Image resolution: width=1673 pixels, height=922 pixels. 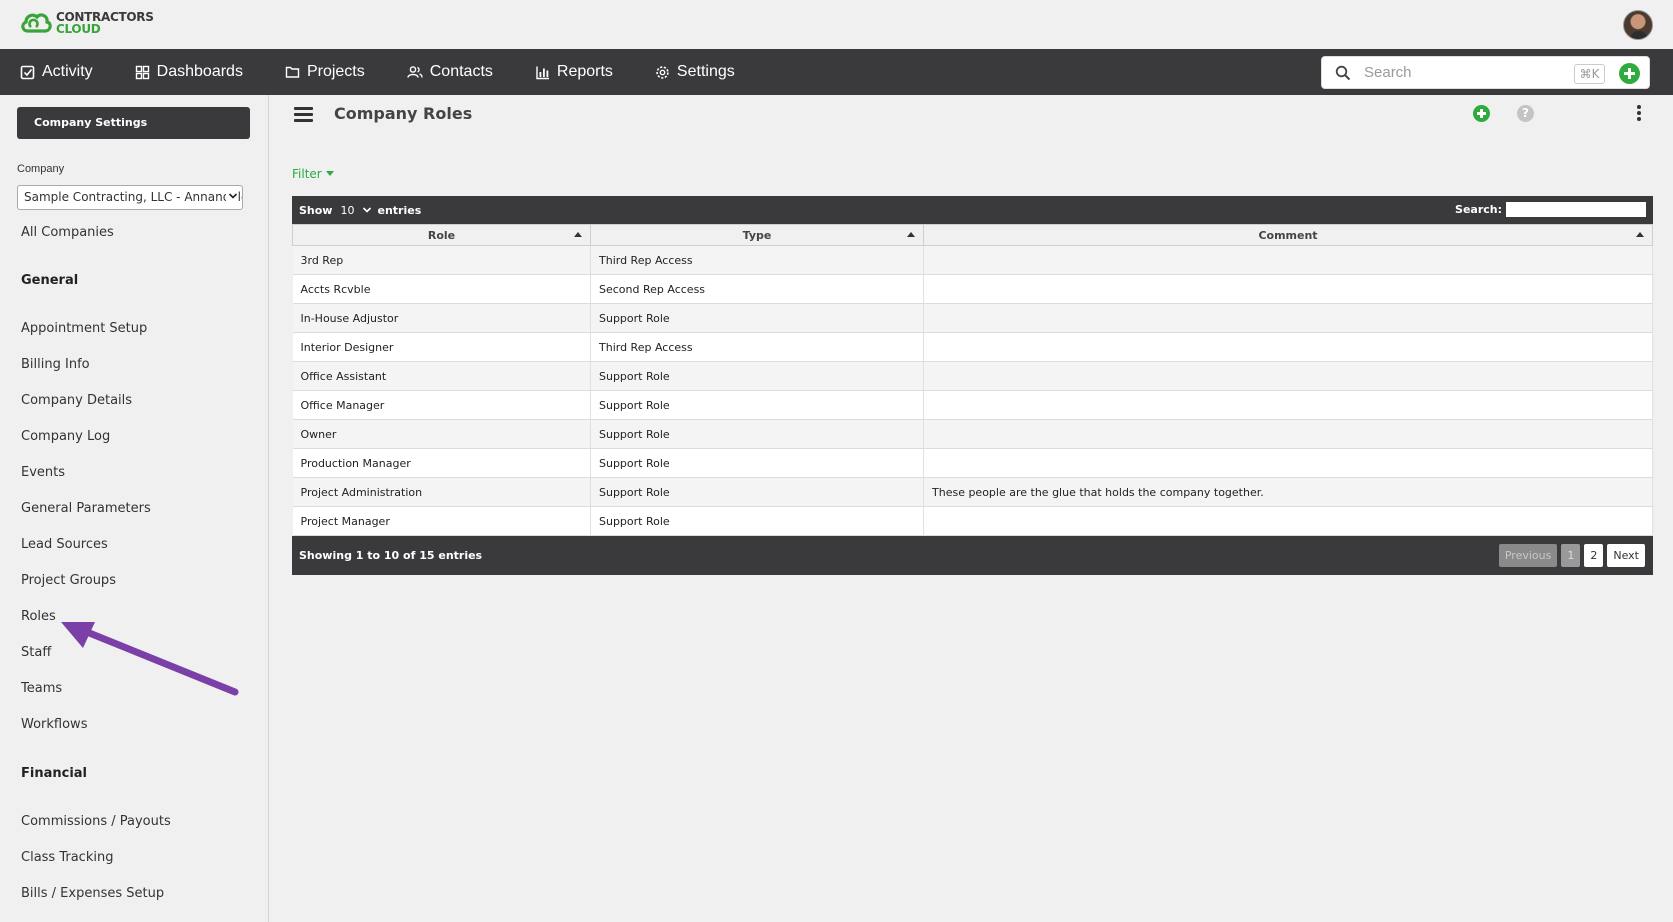 I want to click on sidebar-item-appointment-setup: Appointment Setup, so click(x=84, y=328).